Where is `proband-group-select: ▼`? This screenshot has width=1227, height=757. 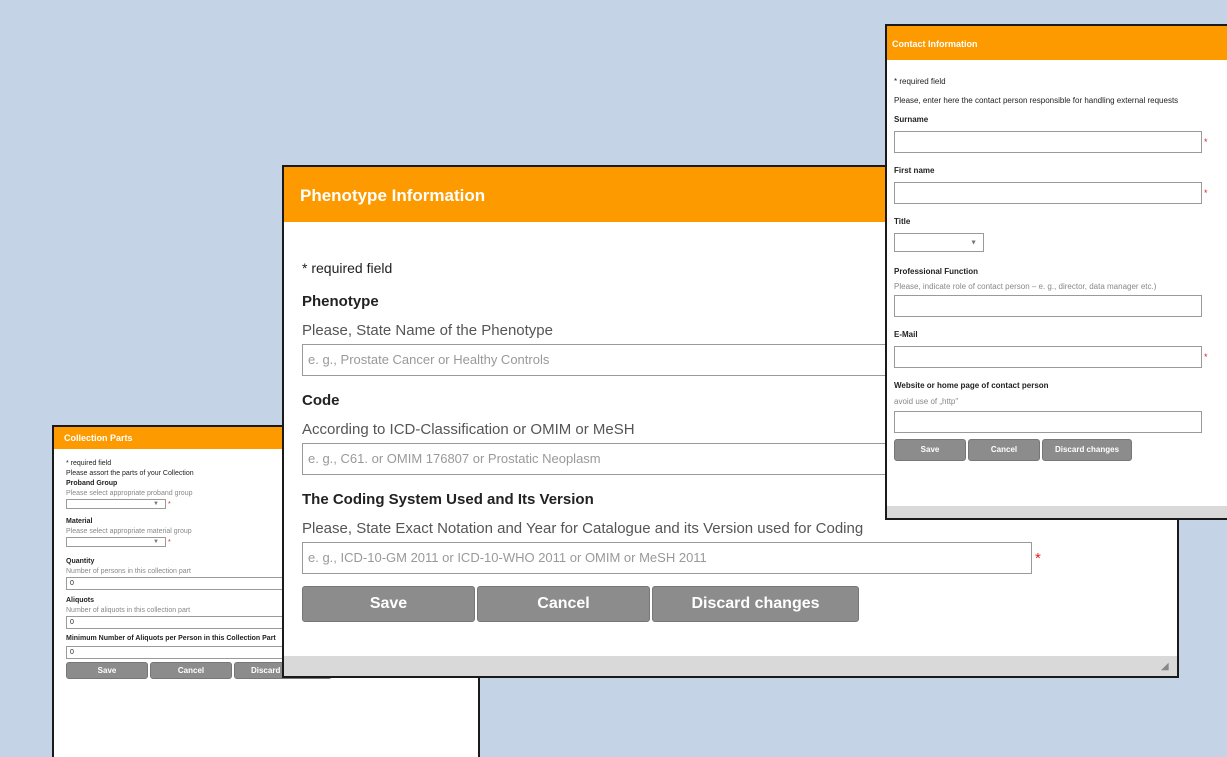
proband-group-select: ▼ is located at coordinates (116, 504).